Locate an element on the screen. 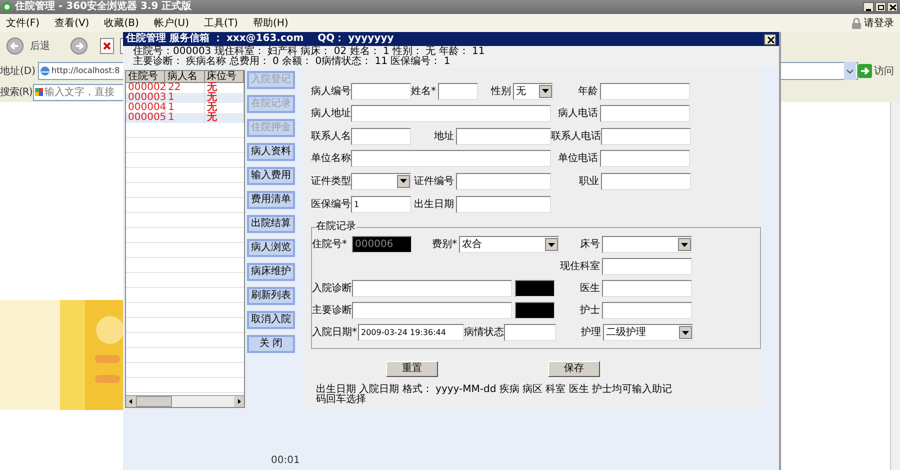 The width and height of the screenshot is (900, 470). browser-logo-icon is located at coordinates (7, 7).